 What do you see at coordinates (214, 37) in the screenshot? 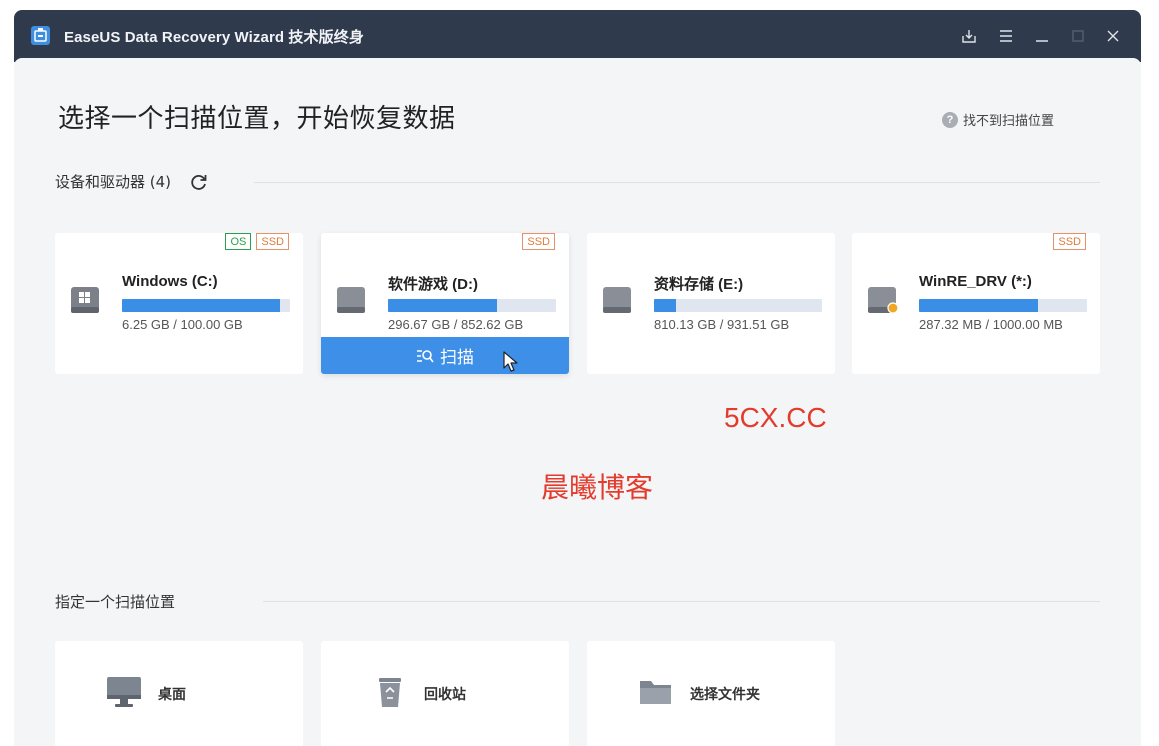
I see `app-title: EaseUS Data Recovery Wizard 技术版终身` at bounding box center [214, 37].